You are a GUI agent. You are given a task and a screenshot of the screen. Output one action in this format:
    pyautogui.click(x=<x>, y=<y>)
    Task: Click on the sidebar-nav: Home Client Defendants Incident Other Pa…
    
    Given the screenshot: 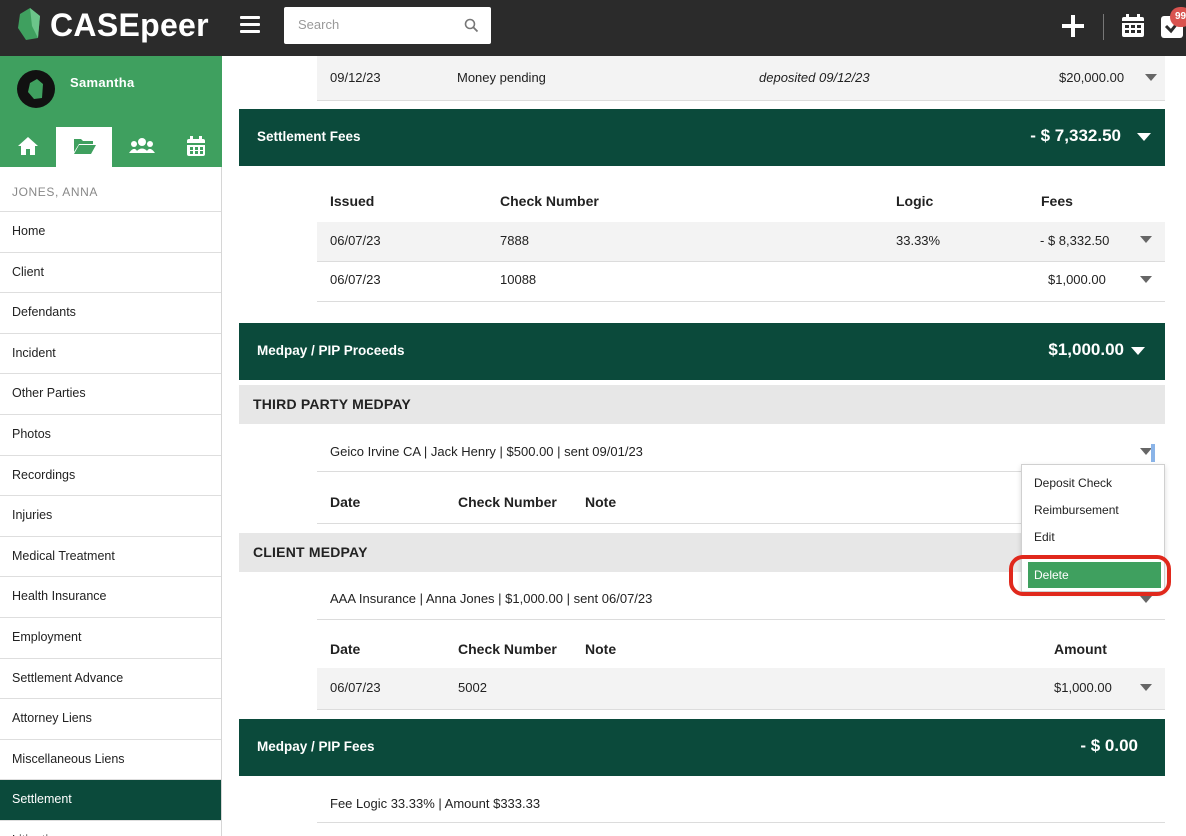 What is the action you would take?
    pyautogui.click(x=110, y=523)
    